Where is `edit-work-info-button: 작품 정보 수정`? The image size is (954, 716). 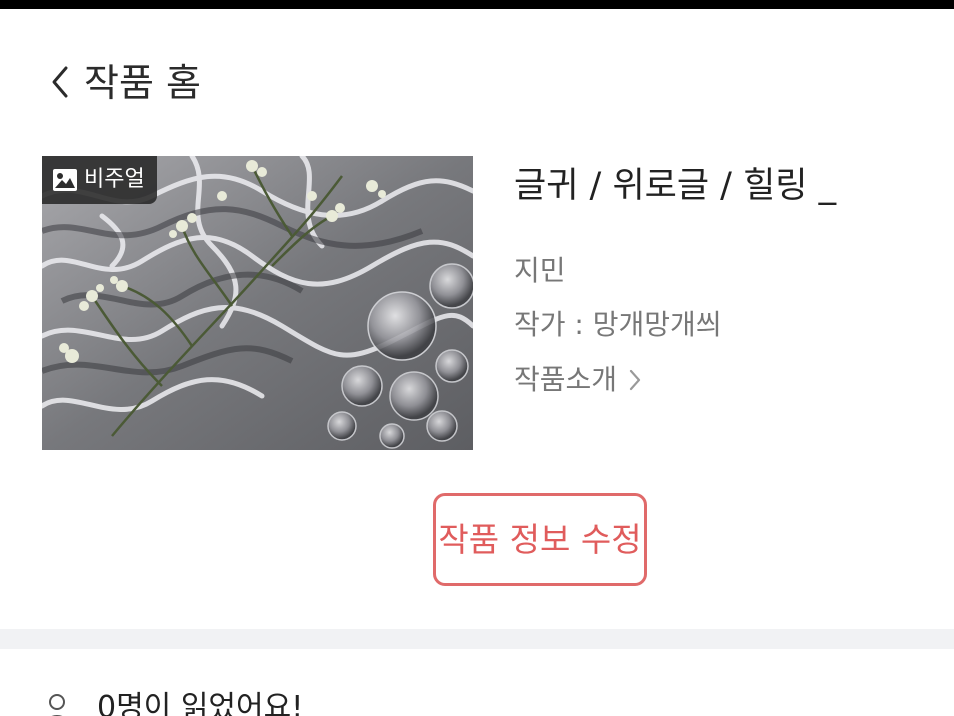
edit-work-info-button: 작품 정보 수정 is located at coordinates (540, 539).